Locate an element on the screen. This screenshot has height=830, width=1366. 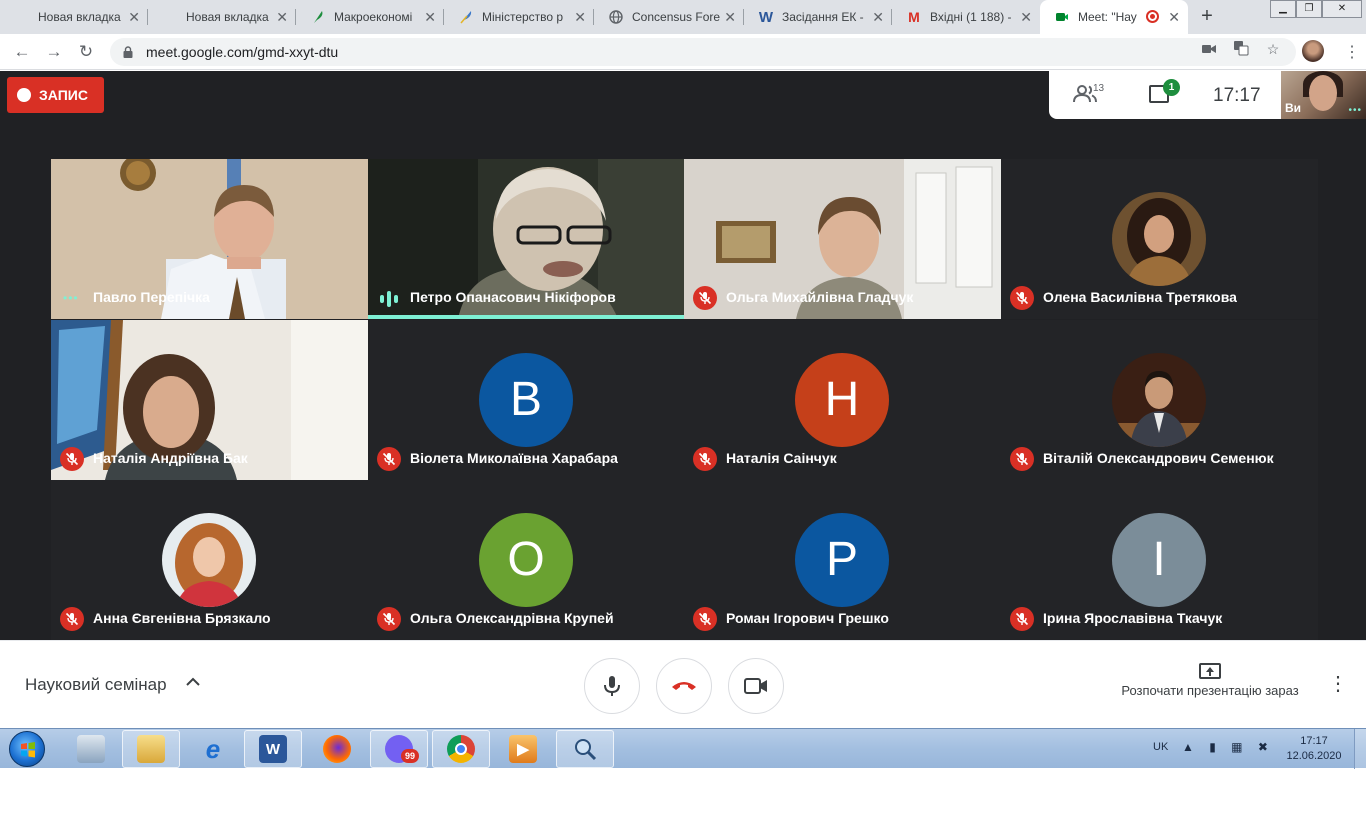
magnifier-icon is located at coordinates (585, 749).